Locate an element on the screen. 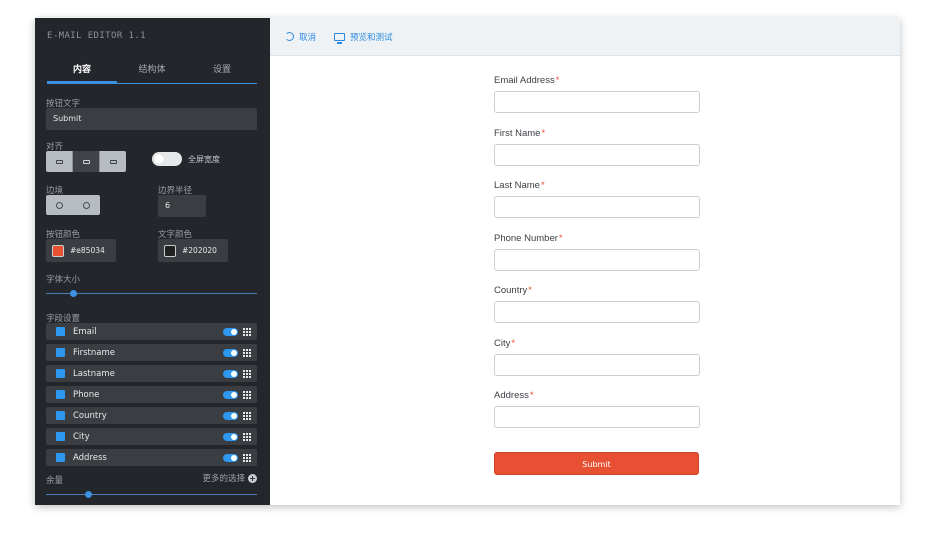  city-input is located at coordinates (597, 365).